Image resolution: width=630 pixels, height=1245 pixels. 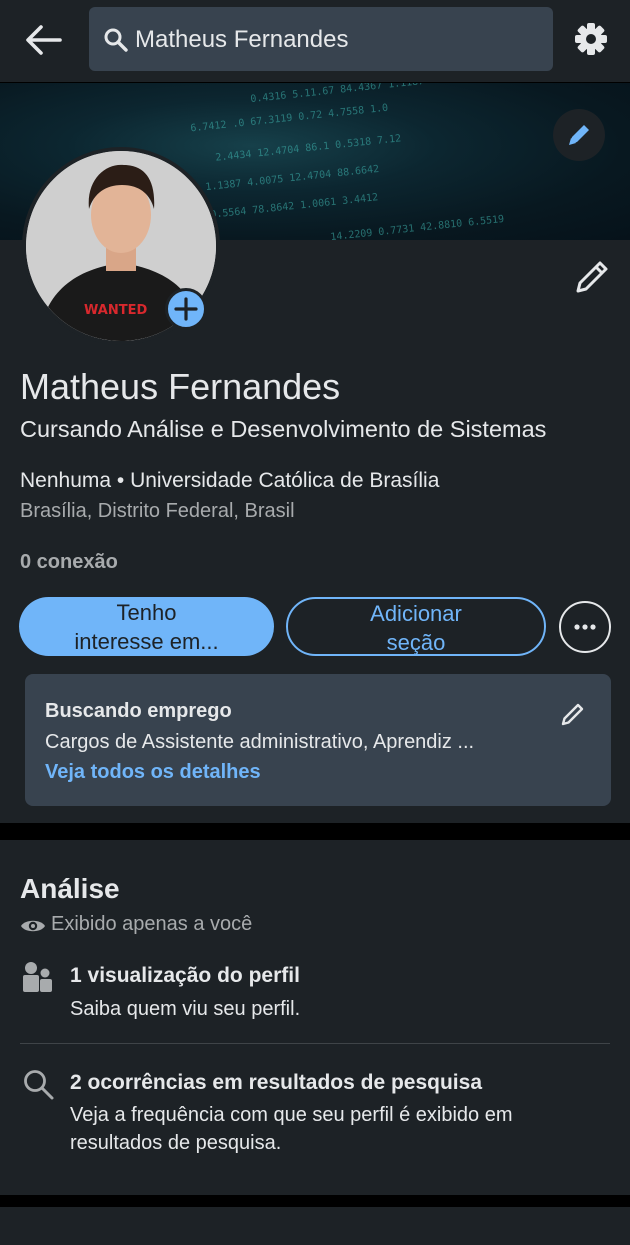 What do you see at coordinates (69, 562) in the screenshot?
I see `connections-count: 0 conexão` at bounding box center [69, 562].